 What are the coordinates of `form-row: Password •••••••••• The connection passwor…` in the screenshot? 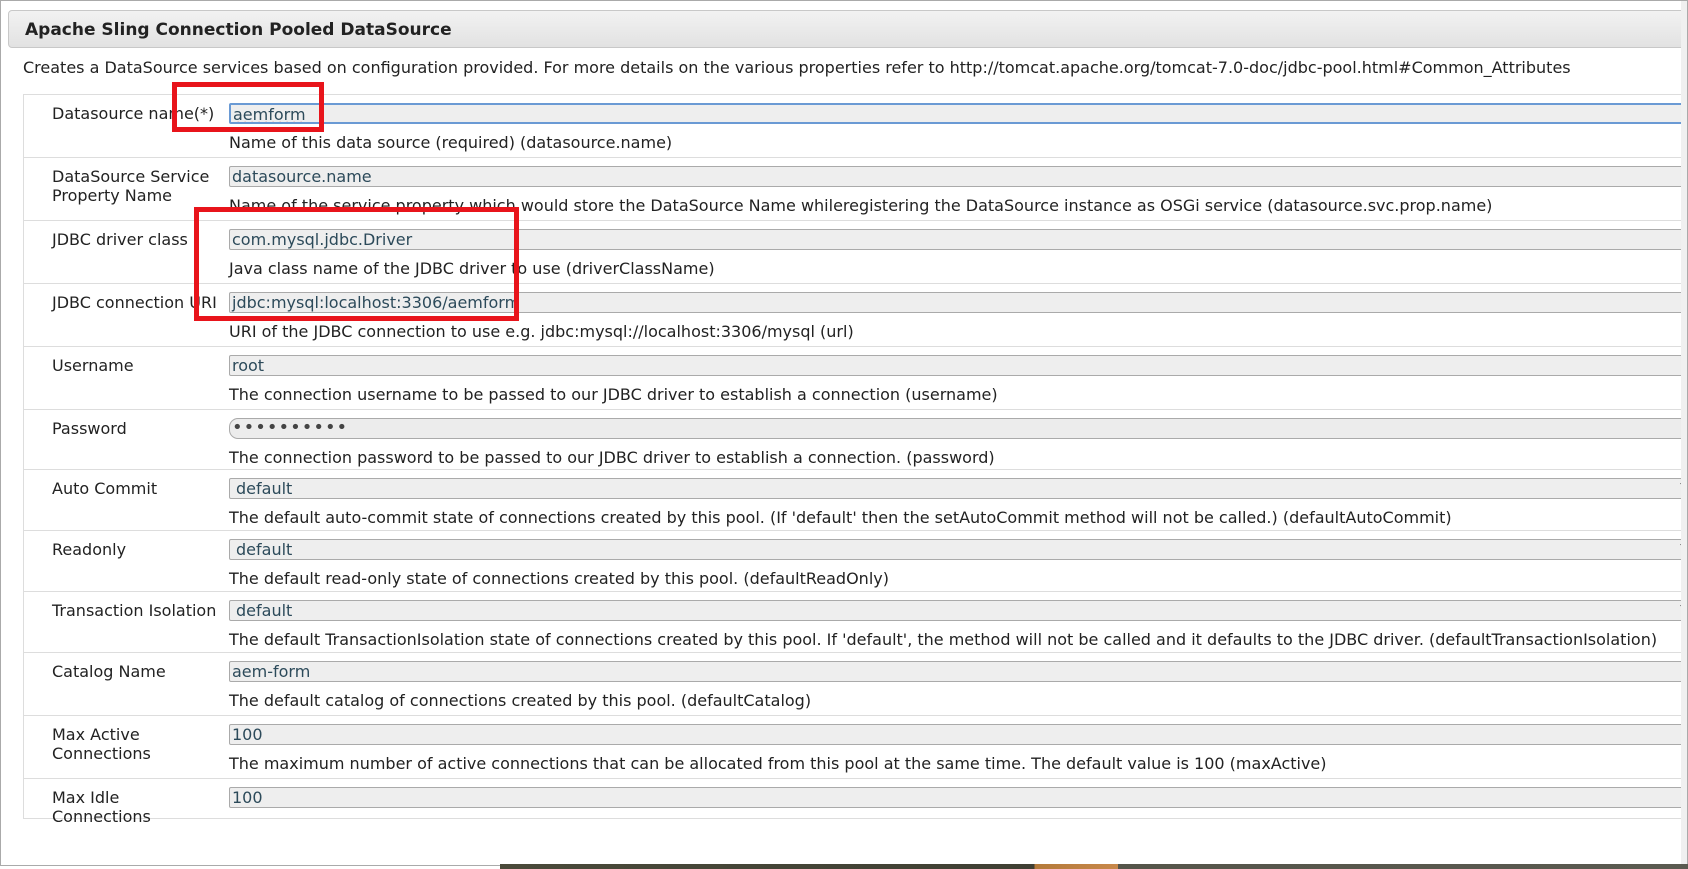 It's located at (855, 440).